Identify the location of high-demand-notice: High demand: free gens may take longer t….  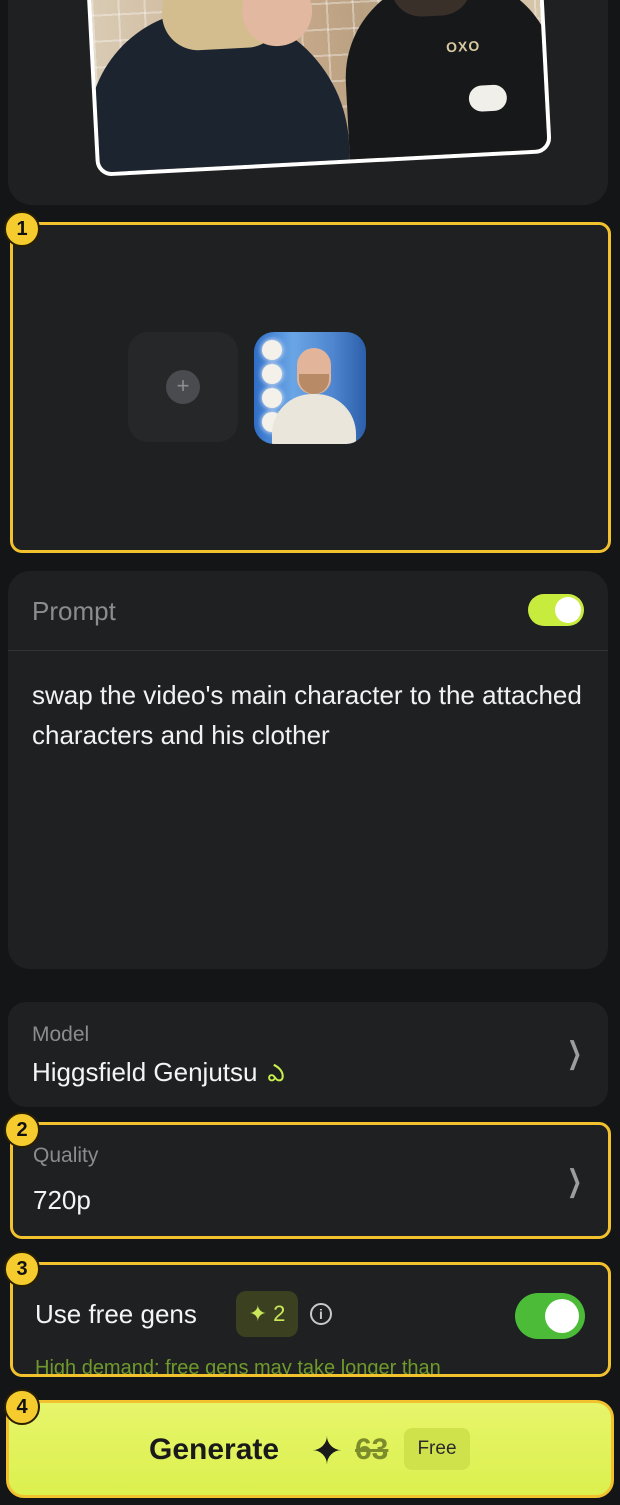
(238, 1367).